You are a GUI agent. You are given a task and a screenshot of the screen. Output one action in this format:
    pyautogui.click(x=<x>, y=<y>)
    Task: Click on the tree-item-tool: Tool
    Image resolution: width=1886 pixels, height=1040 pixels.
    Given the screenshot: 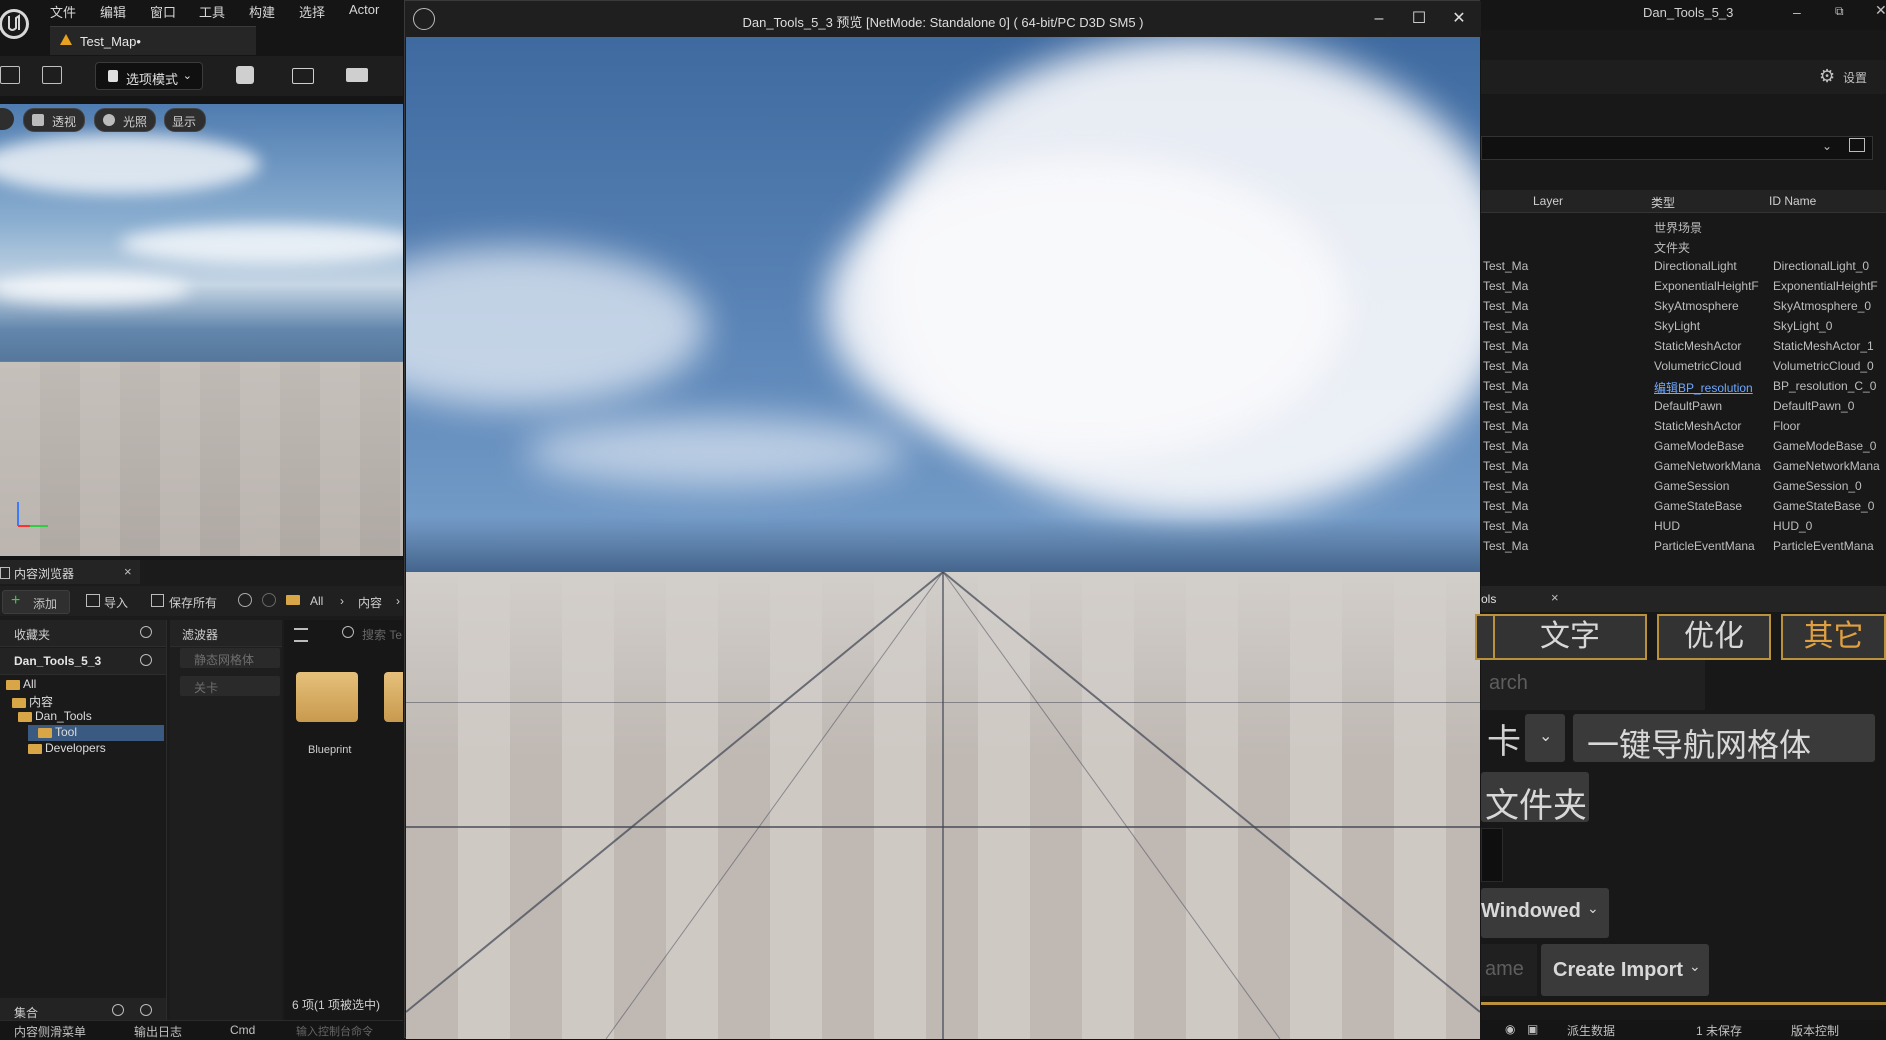 What is the action you would take?
    pyautogui.click(x=96, y=733)
    